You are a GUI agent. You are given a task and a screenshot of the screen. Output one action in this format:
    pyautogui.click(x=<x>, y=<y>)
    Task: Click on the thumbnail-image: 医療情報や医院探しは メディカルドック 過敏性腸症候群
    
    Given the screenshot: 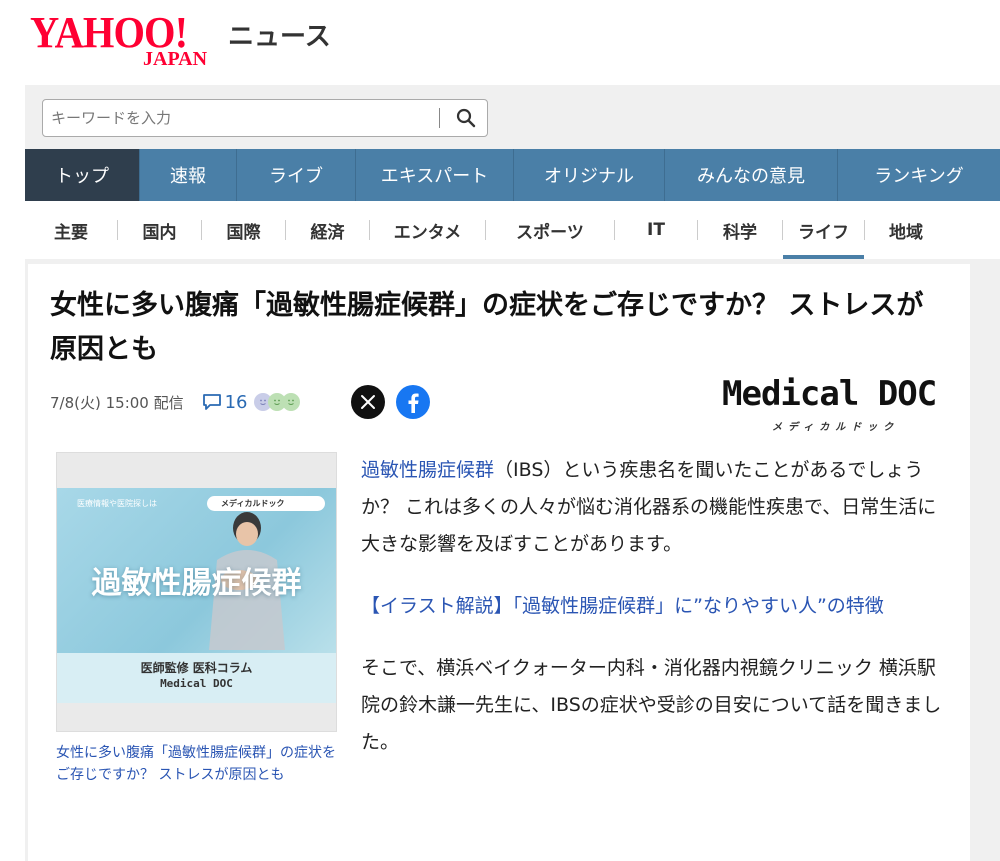 What is the action you would take?
    pyautogui.click(x=196, y=570)
    